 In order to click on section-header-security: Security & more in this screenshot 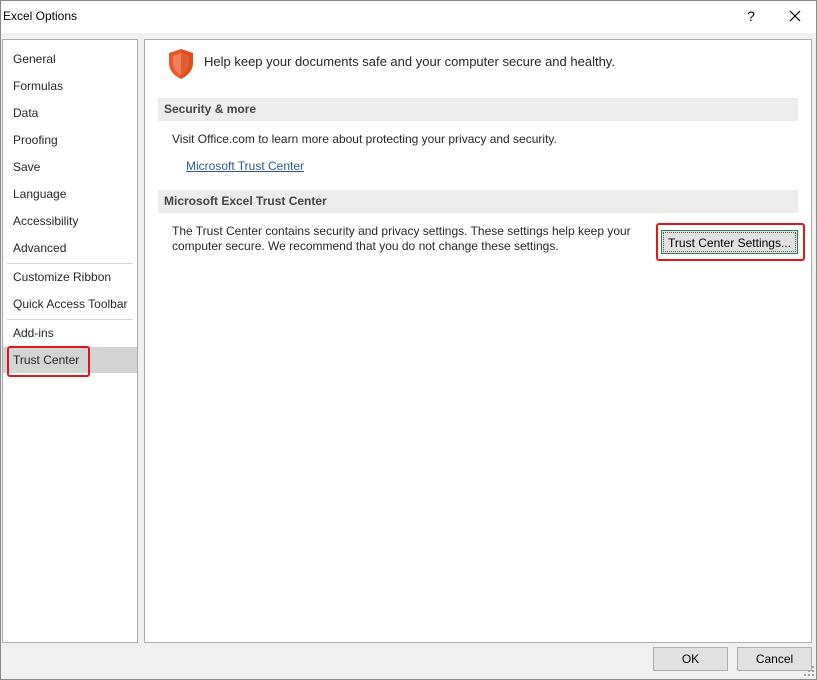, I will do `click(478, 109)`.